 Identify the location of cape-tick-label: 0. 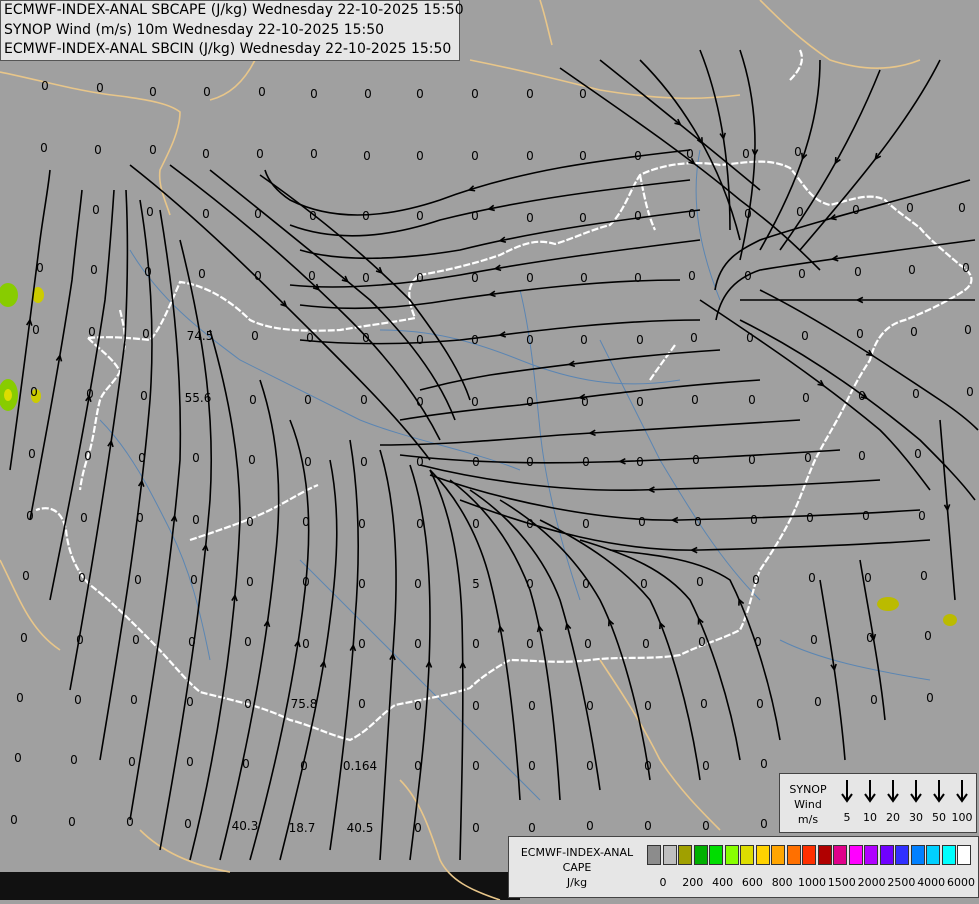
(663, 882).